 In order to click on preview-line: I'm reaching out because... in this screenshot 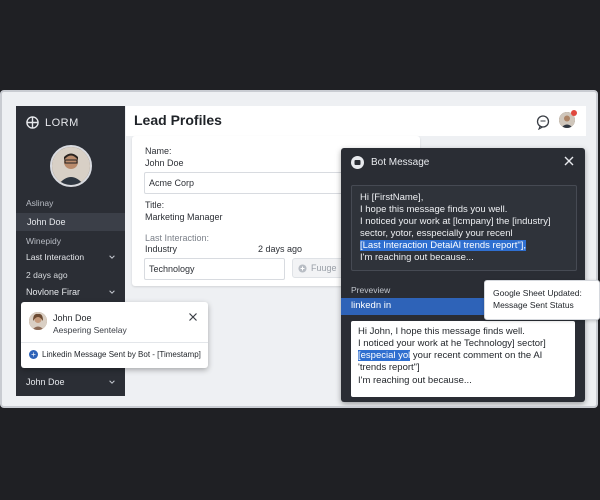, I will do `click(415, 380)`.